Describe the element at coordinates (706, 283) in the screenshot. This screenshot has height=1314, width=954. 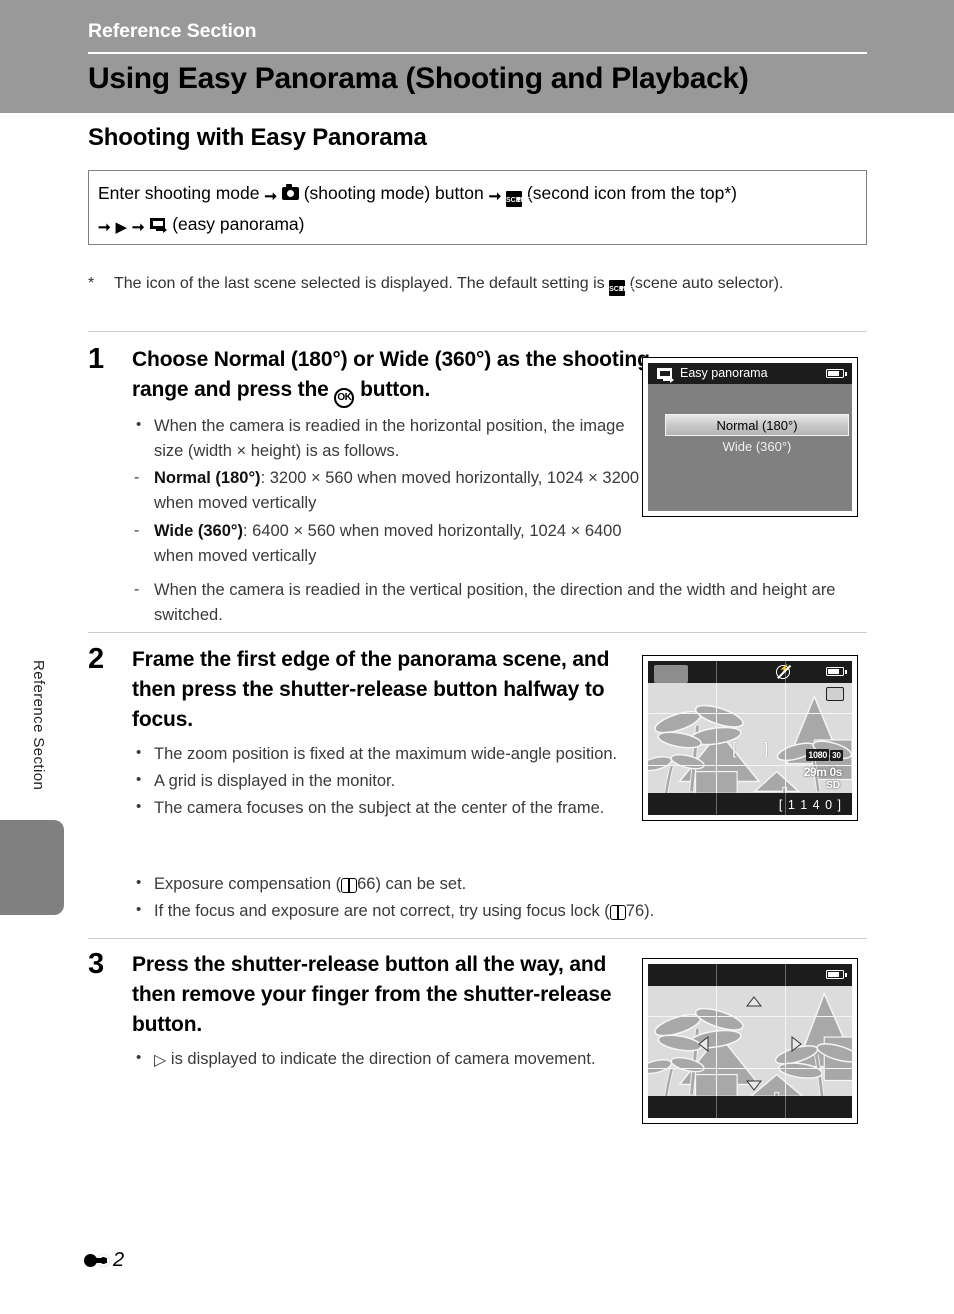
I see `footnote-text-after: (scene auto selector).` at that location.